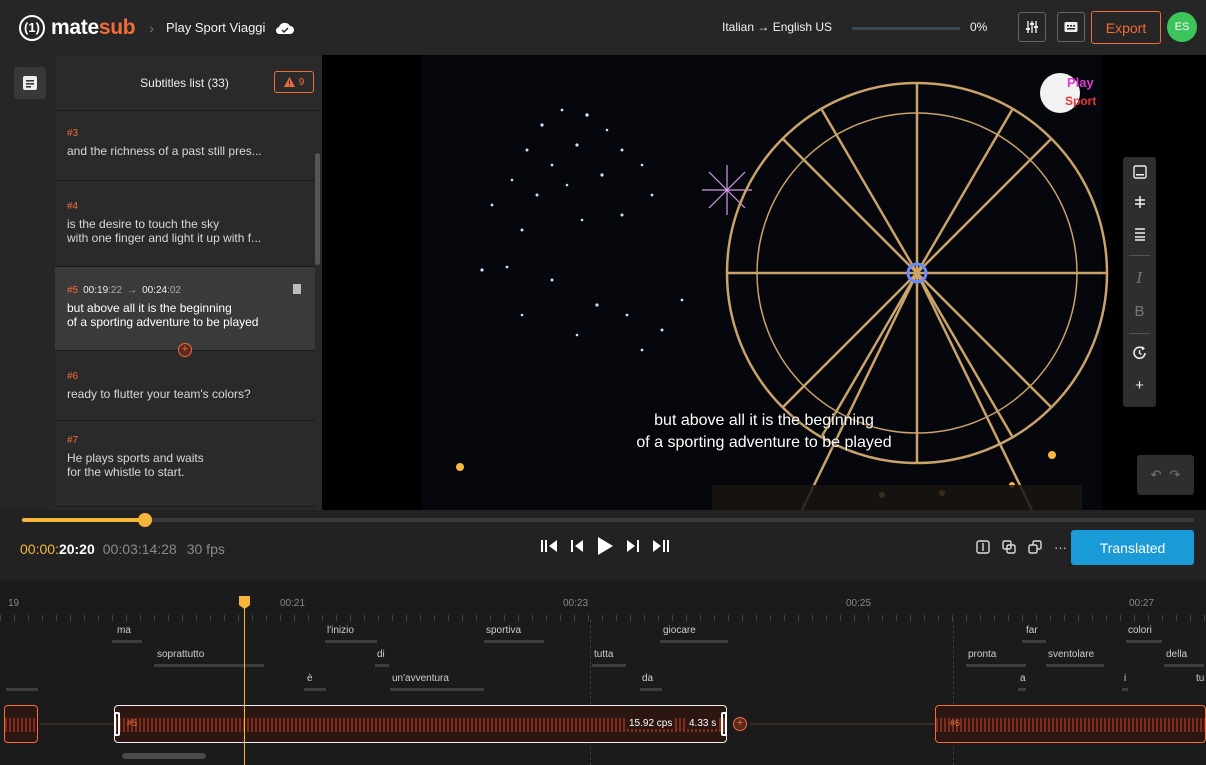 This screenshot has height=765, width=1206. Describe the element at coordinates (420, 724) in the screenshot. I see `subtitle-block-5-selected: #5 15.92 cps 4.33 s` at that location.